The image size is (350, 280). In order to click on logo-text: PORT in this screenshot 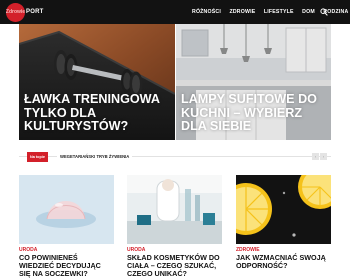, I will do `click(35, 12)`.